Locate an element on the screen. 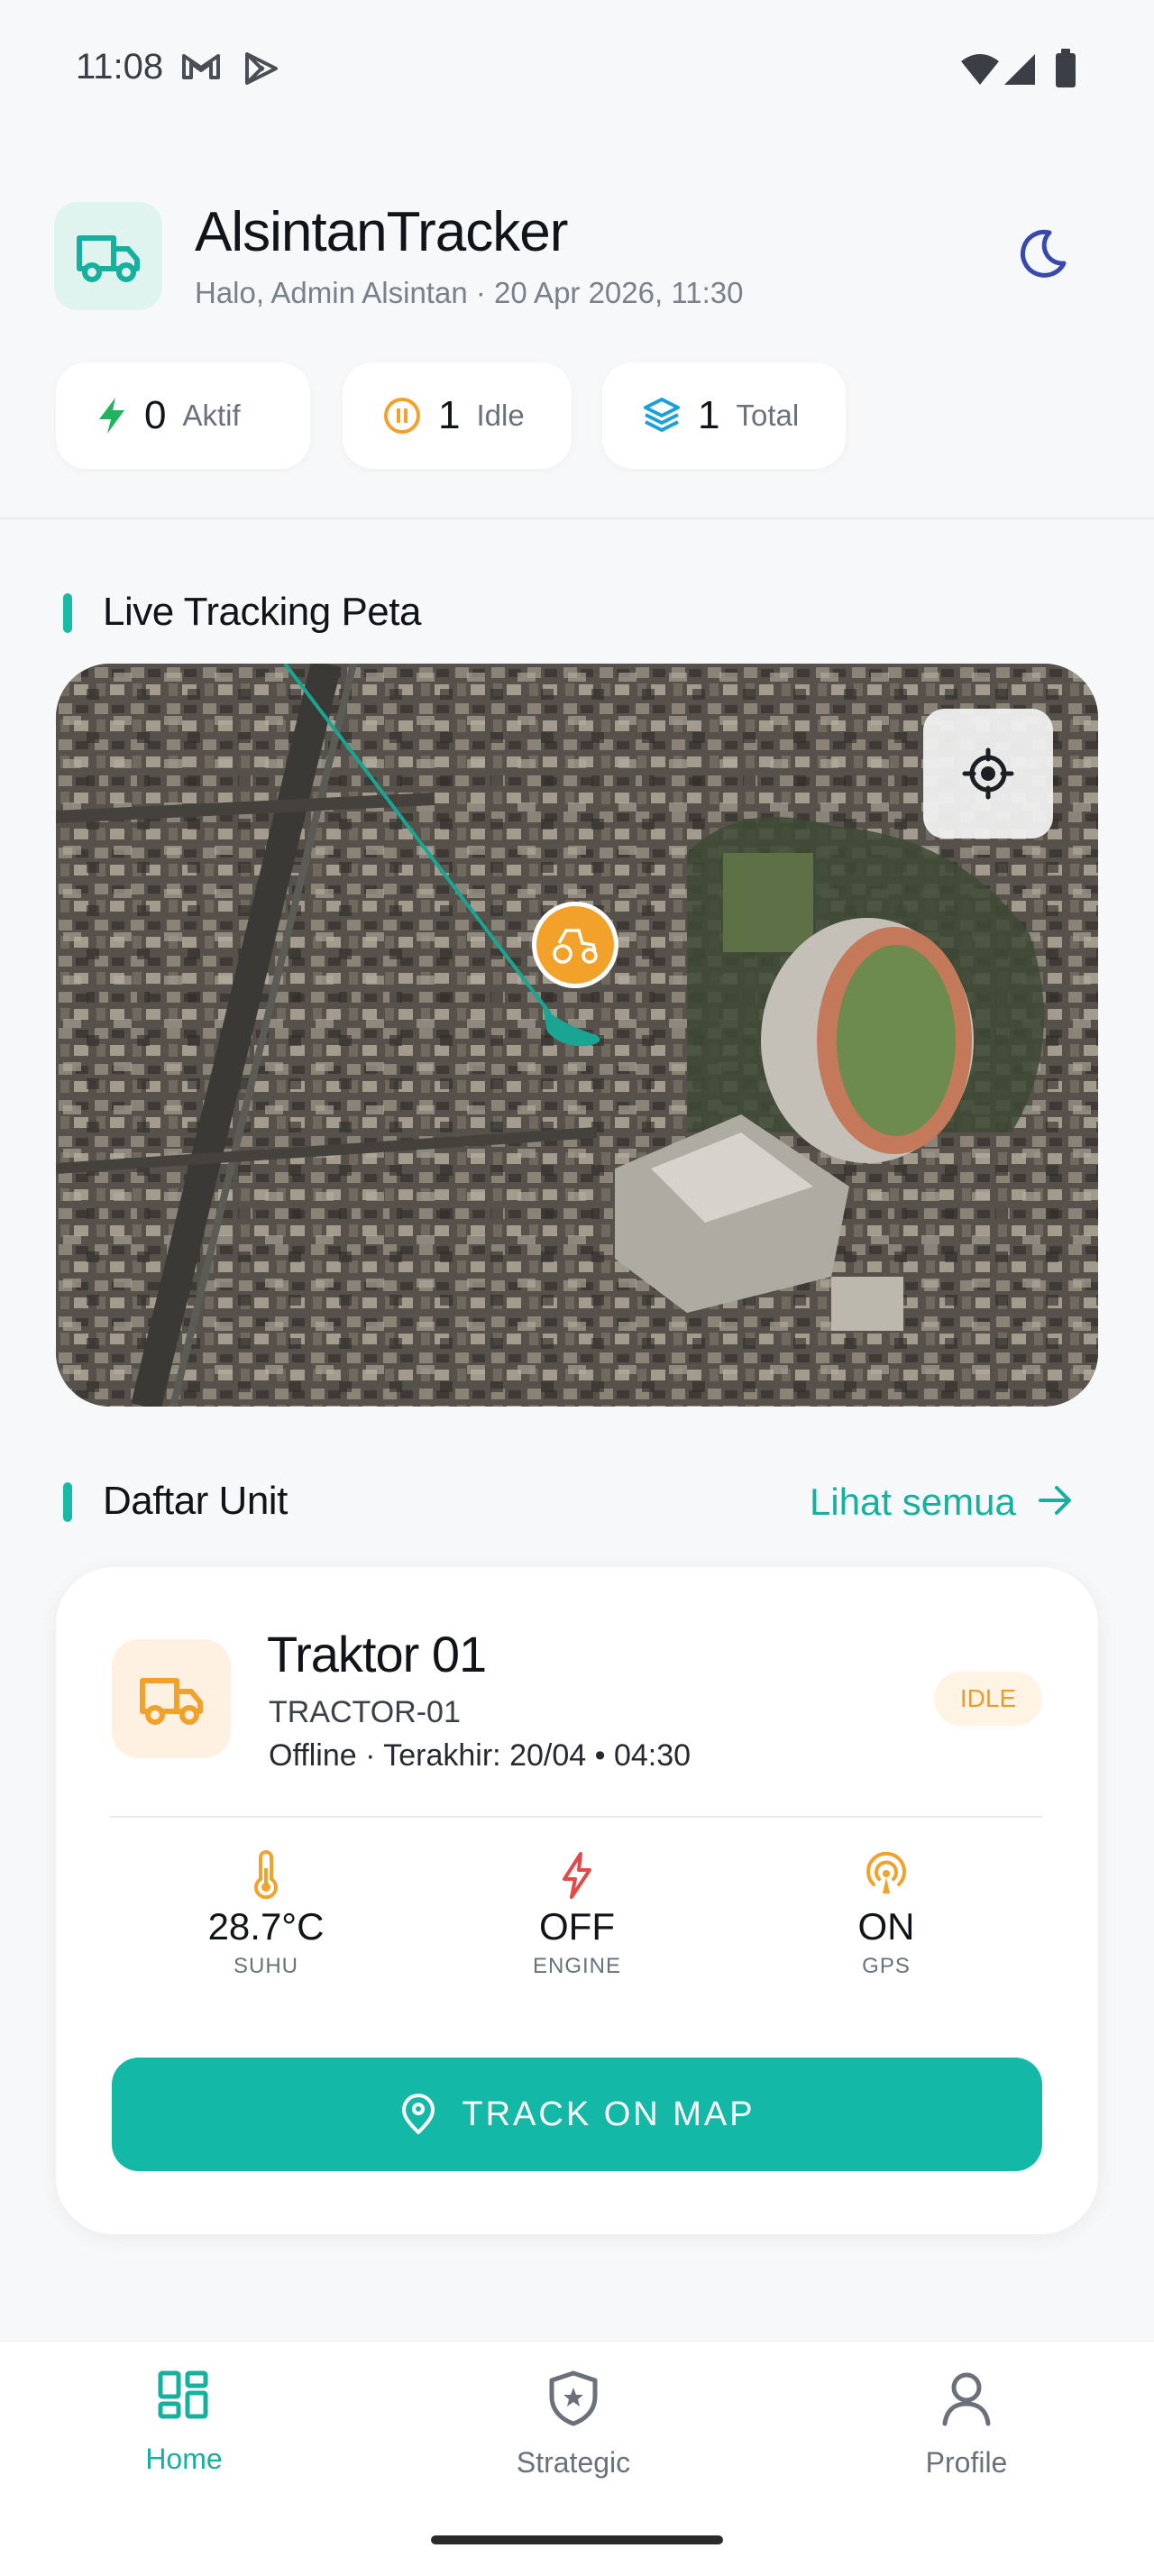 Image resolution: width=1154 pixels, height=2576 pixels. status-badge: IDLE is located at coordinates (988, 1699).